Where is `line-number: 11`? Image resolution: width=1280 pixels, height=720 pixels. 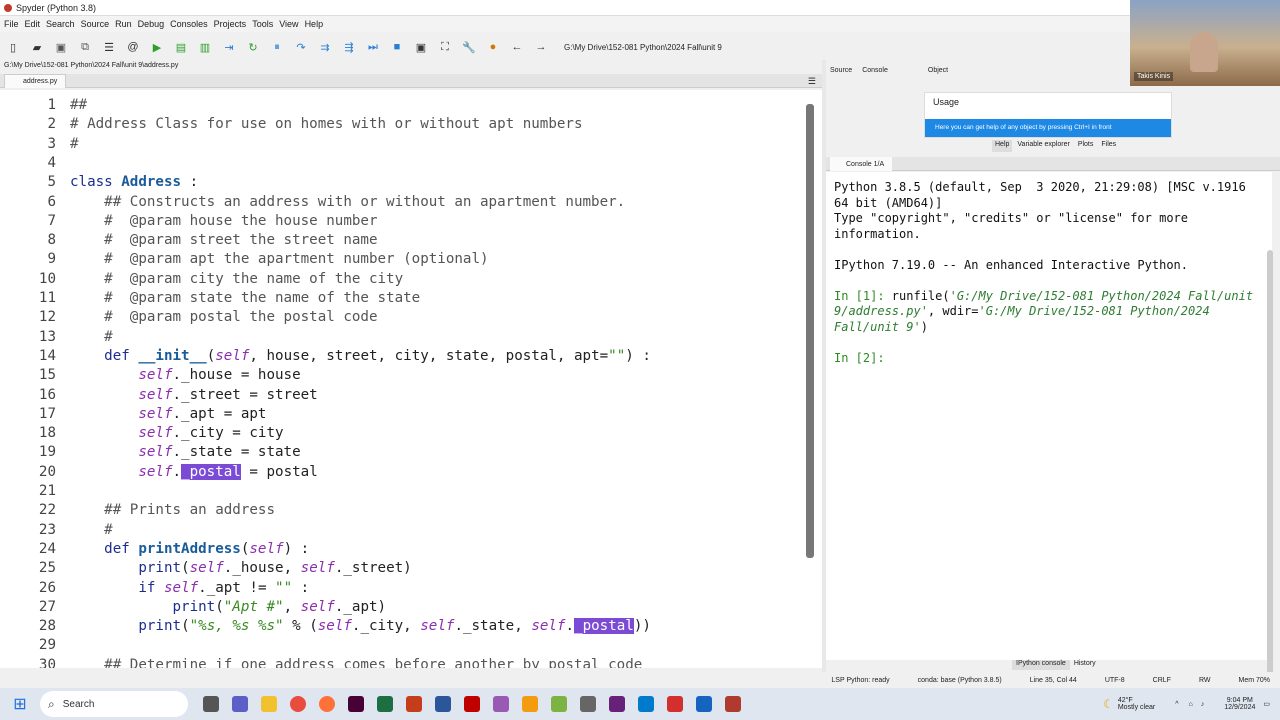
line-number: 11 is located at coordinates (47, 298).